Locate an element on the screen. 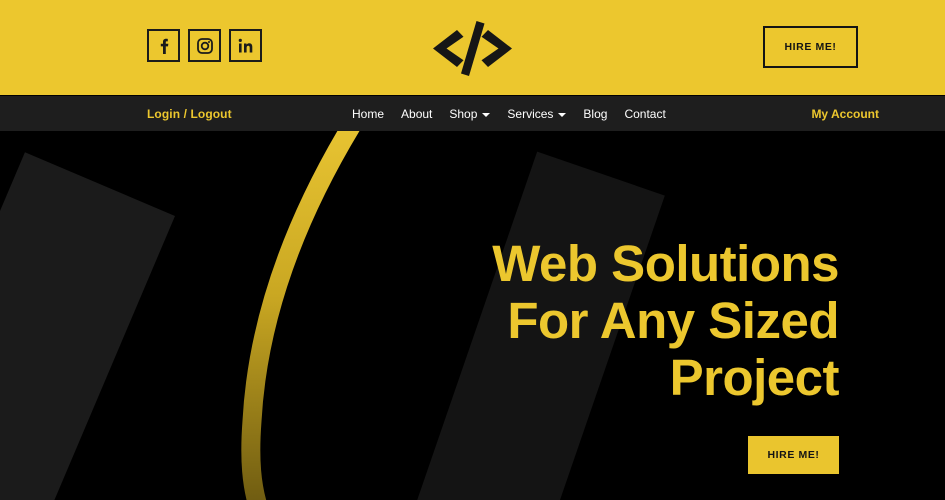 Image resolution: width=945 pixels, height=500 pixels. hire-me-hero-button: HIRE ME! is located at coordinates (793, 455).